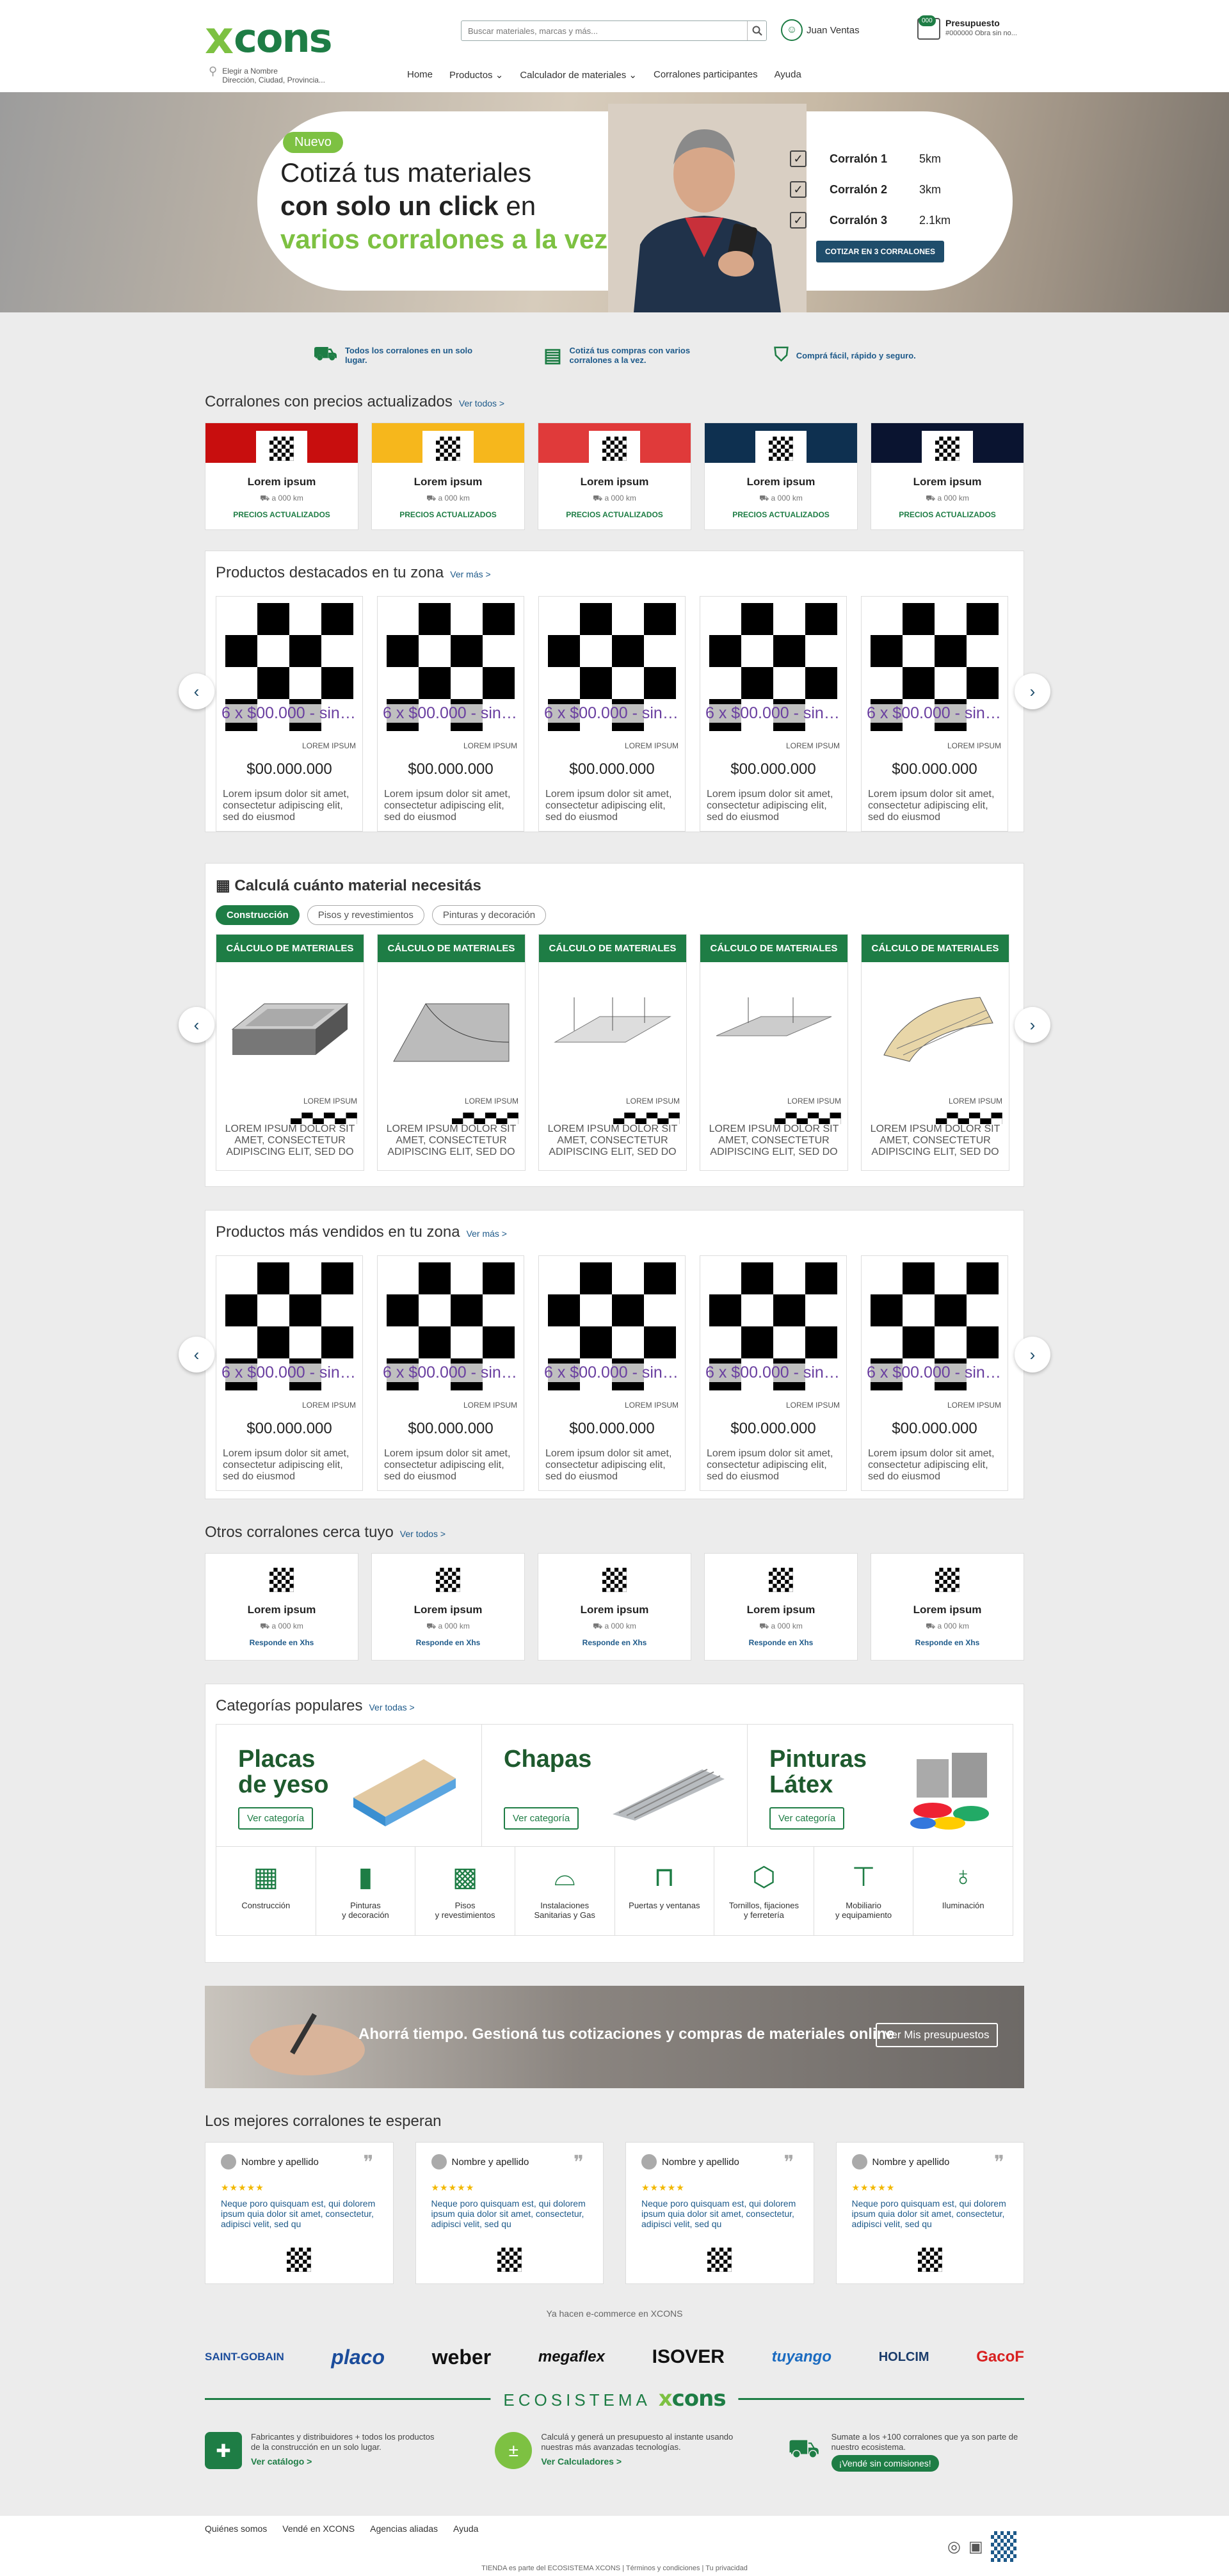  I want to click on nav-corralones: Corralones participantes, so click(706, 75).